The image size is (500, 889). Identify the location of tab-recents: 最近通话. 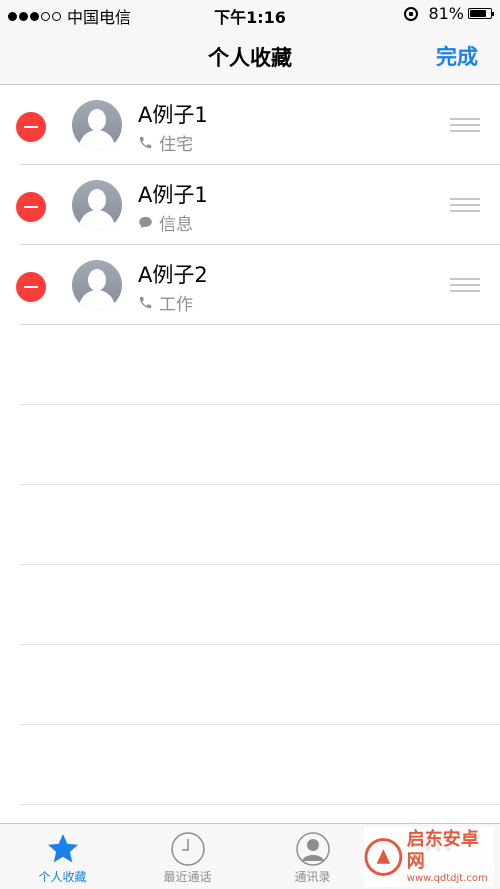
(187, 856).